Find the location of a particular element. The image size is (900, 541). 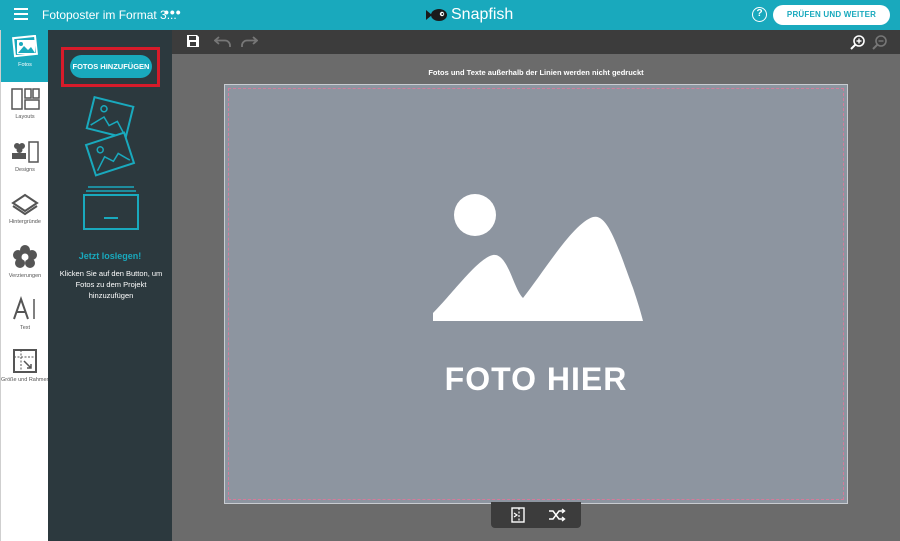

image-placeholder-icon is located at coordinates (538, 257).